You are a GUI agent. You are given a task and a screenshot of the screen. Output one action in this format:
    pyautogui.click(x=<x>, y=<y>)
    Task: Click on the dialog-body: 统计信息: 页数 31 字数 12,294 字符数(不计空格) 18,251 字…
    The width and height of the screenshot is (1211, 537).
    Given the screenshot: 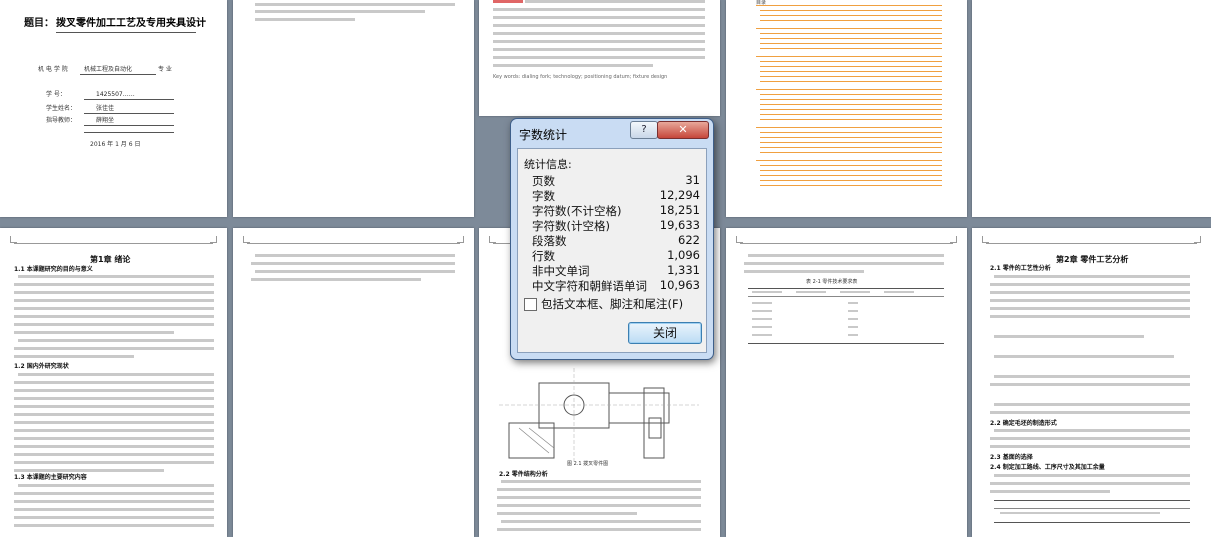 What is the action you would take?
    pyautogui.click(x=612, y=250)
    